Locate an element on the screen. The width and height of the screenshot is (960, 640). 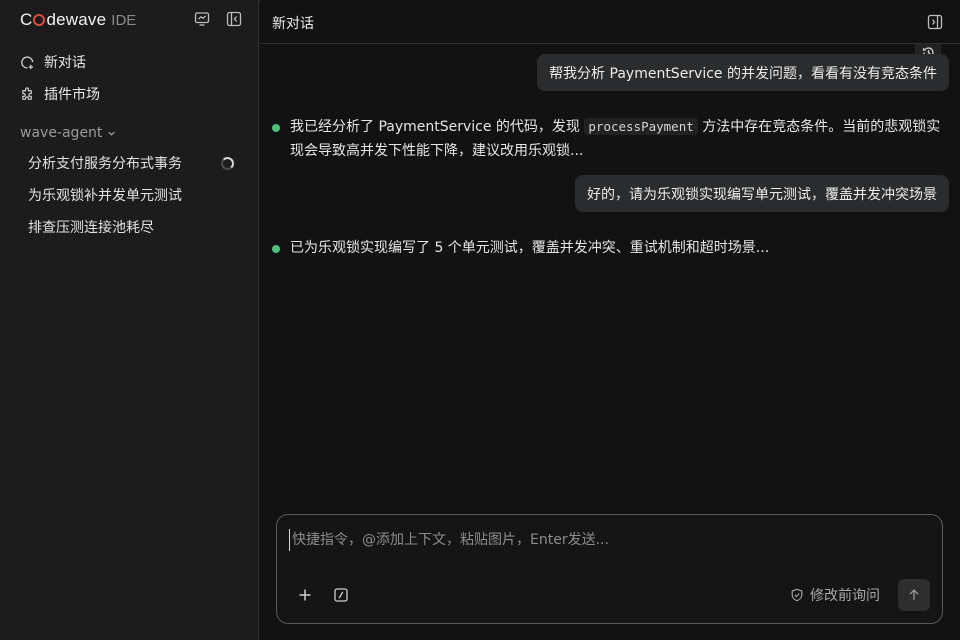
conversation-item: 为乐观锁补并发单元测试 is located at coordinates (133, 195).